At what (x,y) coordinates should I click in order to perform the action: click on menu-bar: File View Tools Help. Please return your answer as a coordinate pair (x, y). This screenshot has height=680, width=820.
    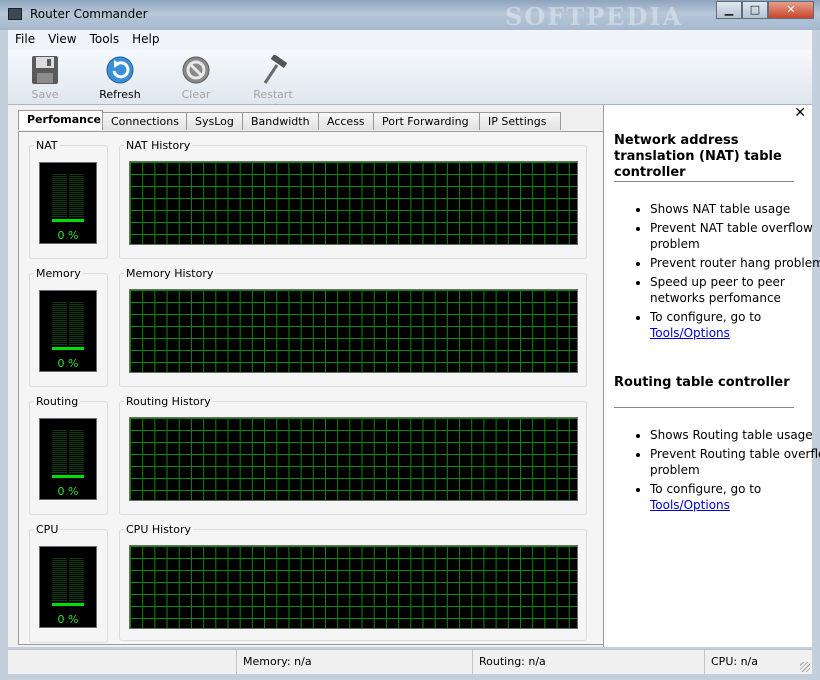
    Looking at the image, I should click on (410, 40).